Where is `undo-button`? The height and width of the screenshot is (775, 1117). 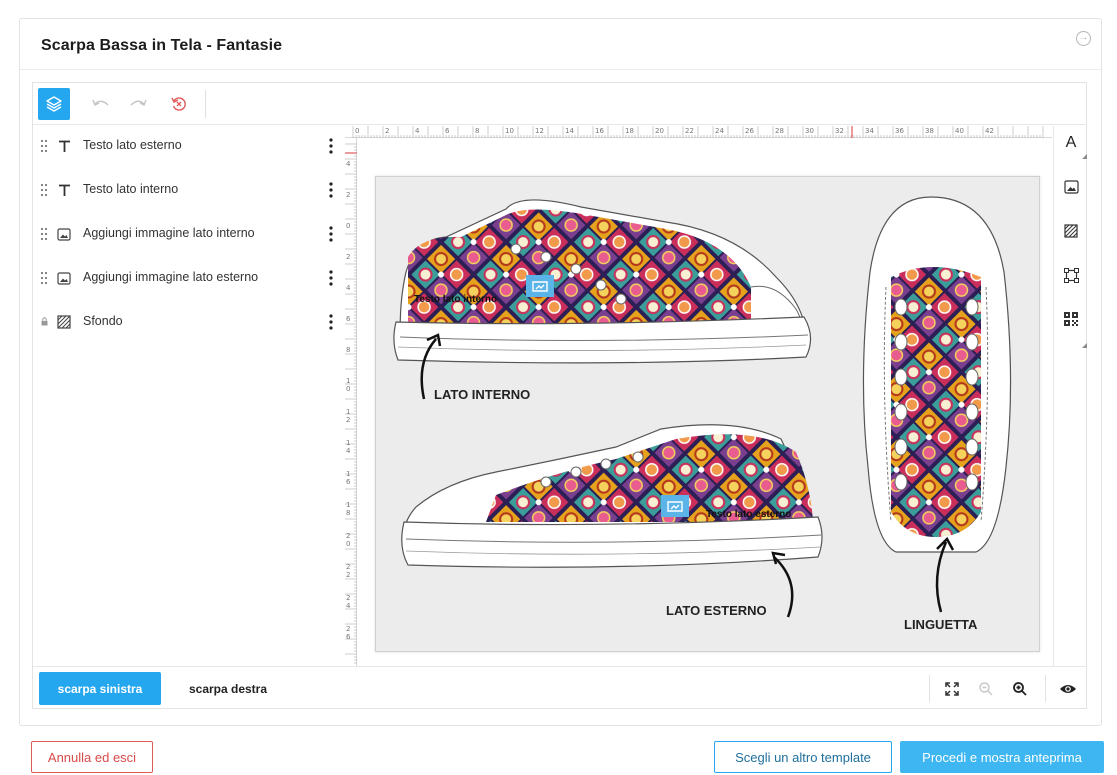 undo-button is located at coordinates (101, 104).